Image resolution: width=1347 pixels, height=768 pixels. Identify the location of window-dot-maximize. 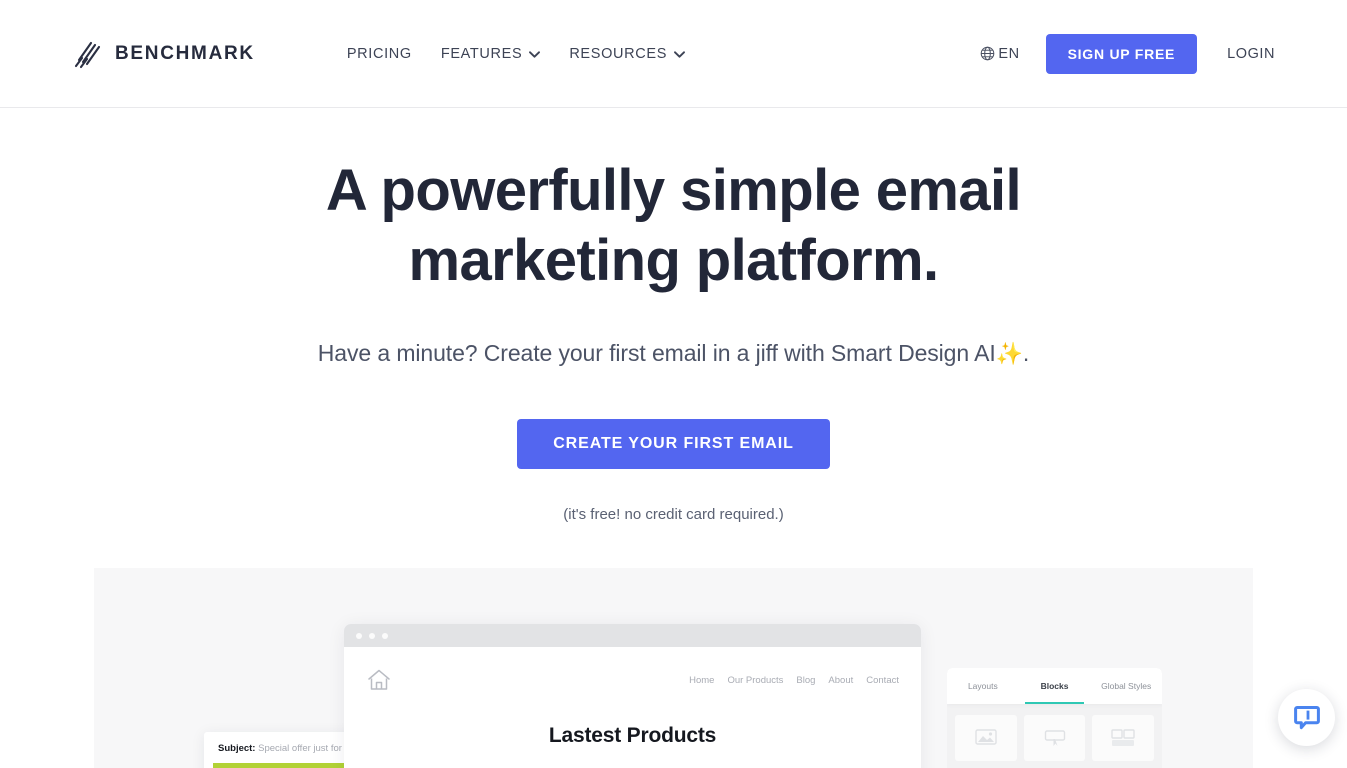
(385, 635).